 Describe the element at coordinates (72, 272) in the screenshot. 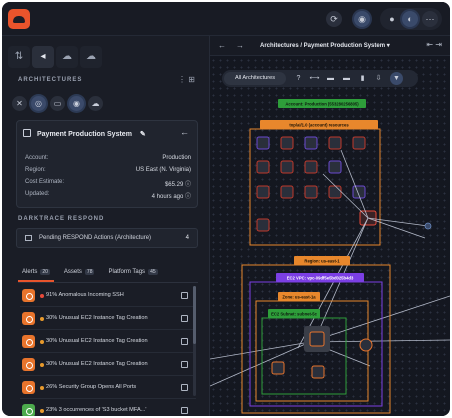

I see `tab-label: Assets` at that location.